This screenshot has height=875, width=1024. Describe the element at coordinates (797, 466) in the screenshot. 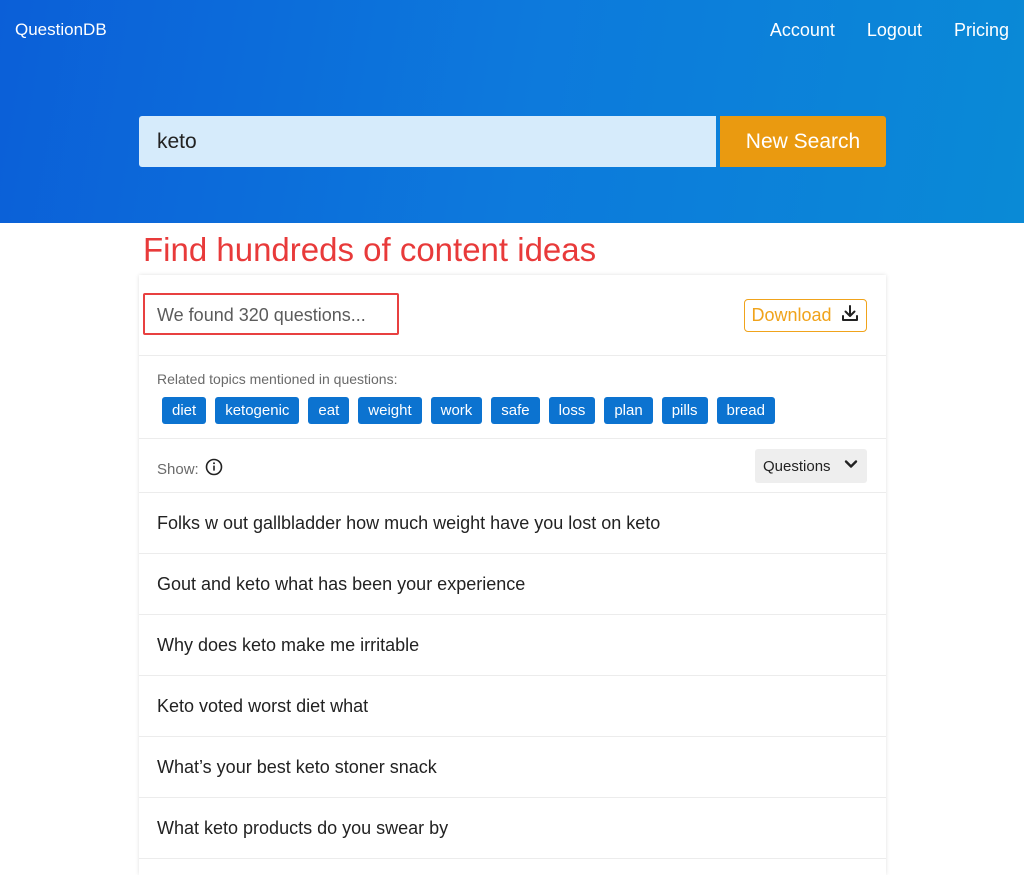

I see `show-select-value: Questions` at that location.